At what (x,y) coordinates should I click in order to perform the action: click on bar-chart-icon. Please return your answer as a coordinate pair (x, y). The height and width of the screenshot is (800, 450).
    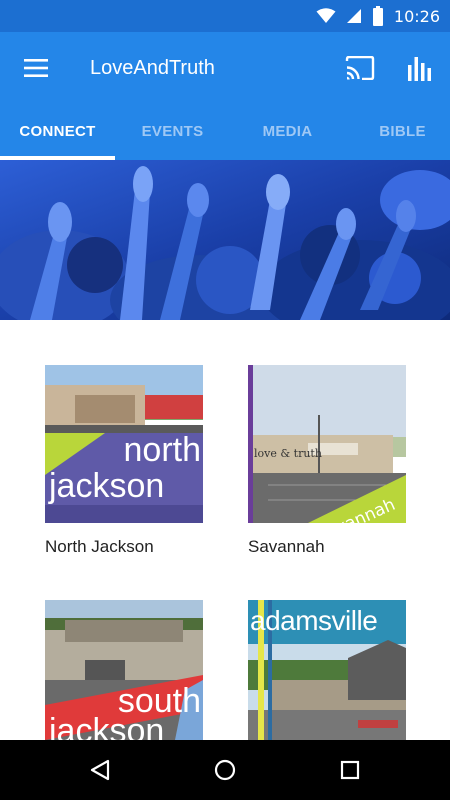
    Looking at the image, I should click on (419, 69).